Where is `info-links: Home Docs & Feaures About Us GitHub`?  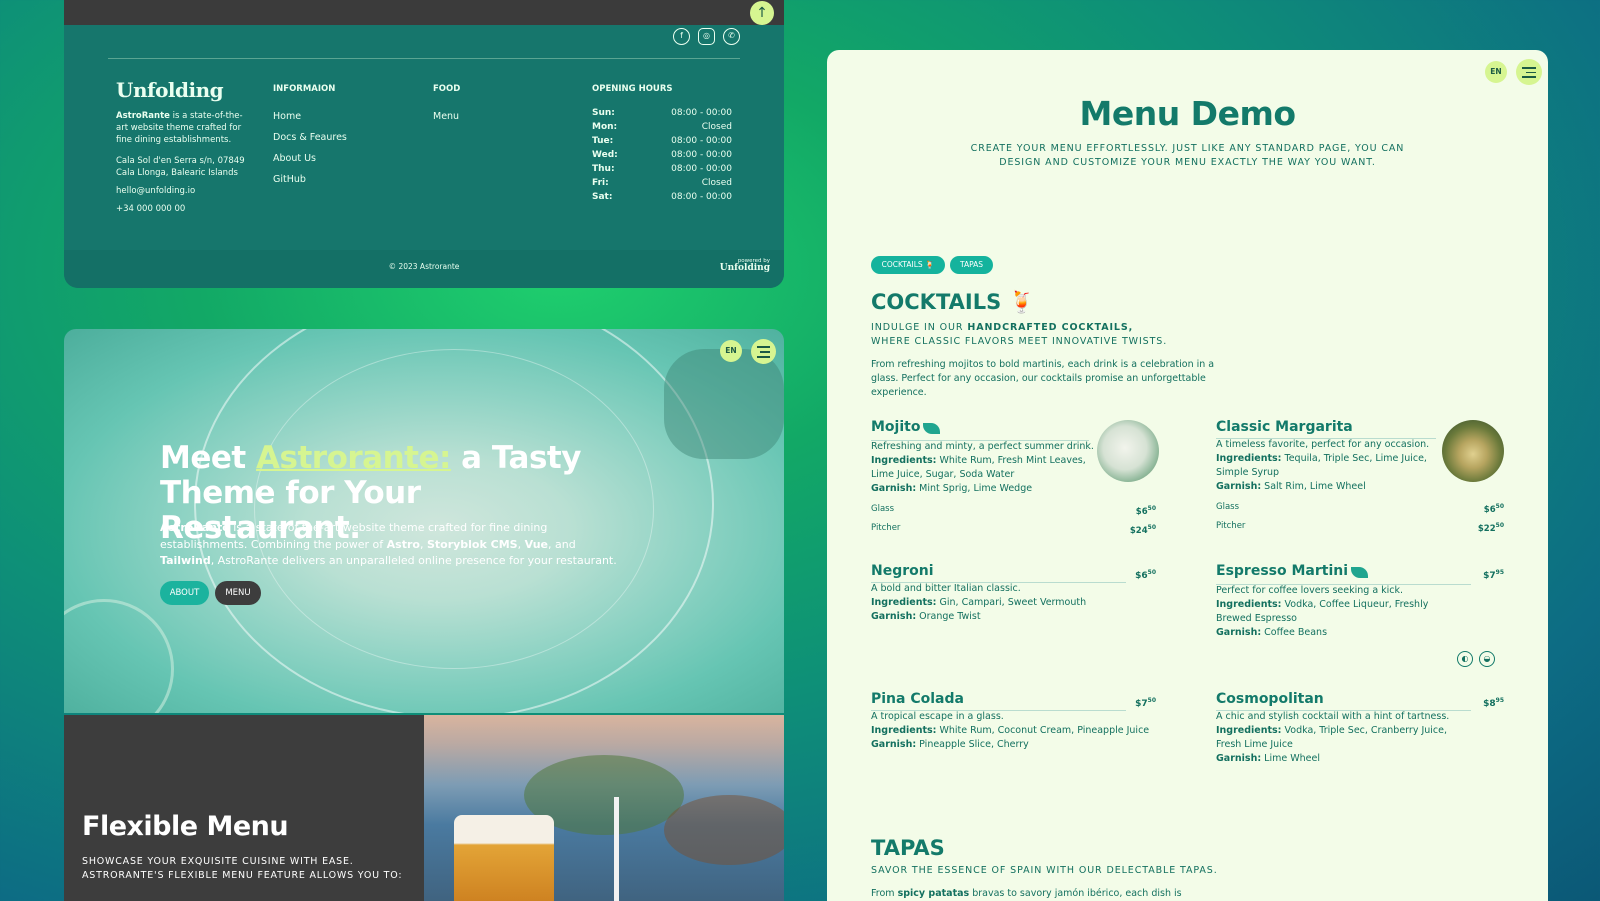
info-links: Home Docs & Feaures About Us GitHub is located at coordinates (310, 148).